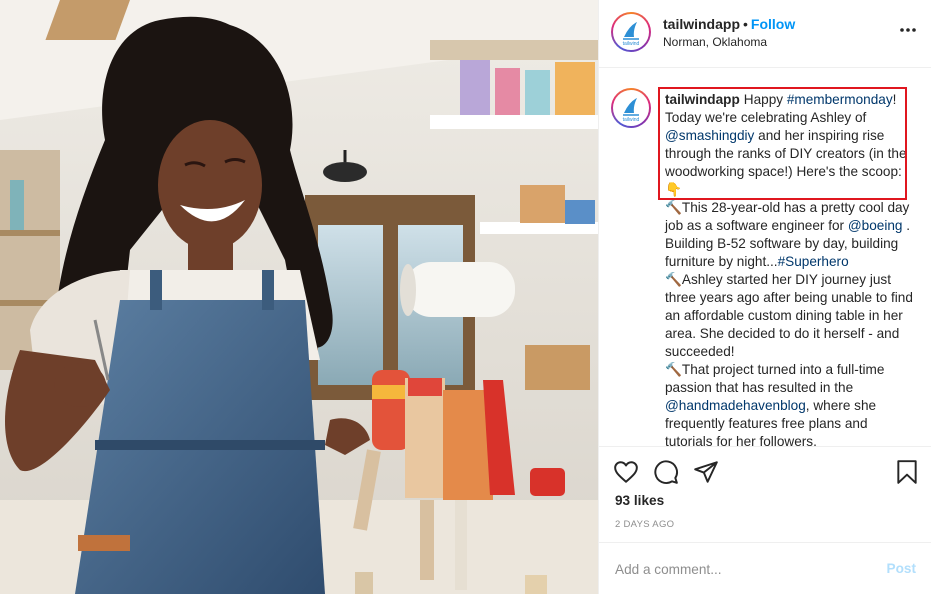  What do you see at coordinates (745, 569) in the screenshot?
I see `comment-input` at bounding box center [745, 569].